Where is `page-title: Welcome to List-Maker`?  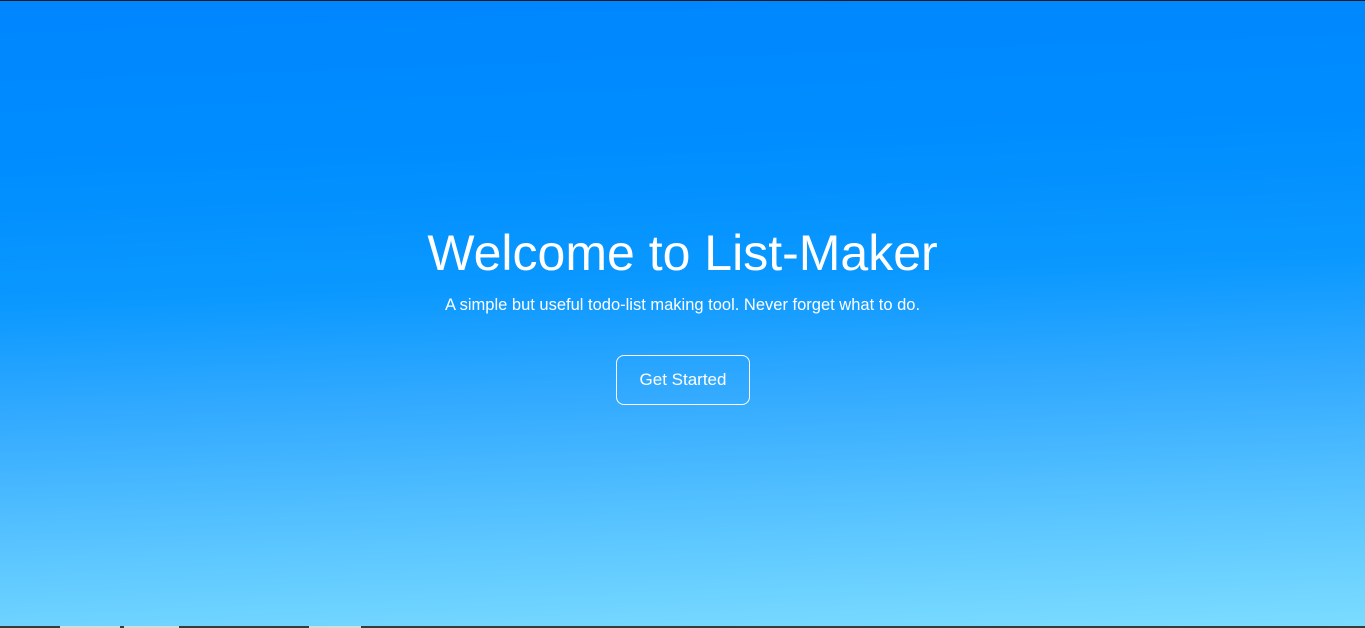
page-title: Welcome to List-Maker is located at coordinates (682, 253).